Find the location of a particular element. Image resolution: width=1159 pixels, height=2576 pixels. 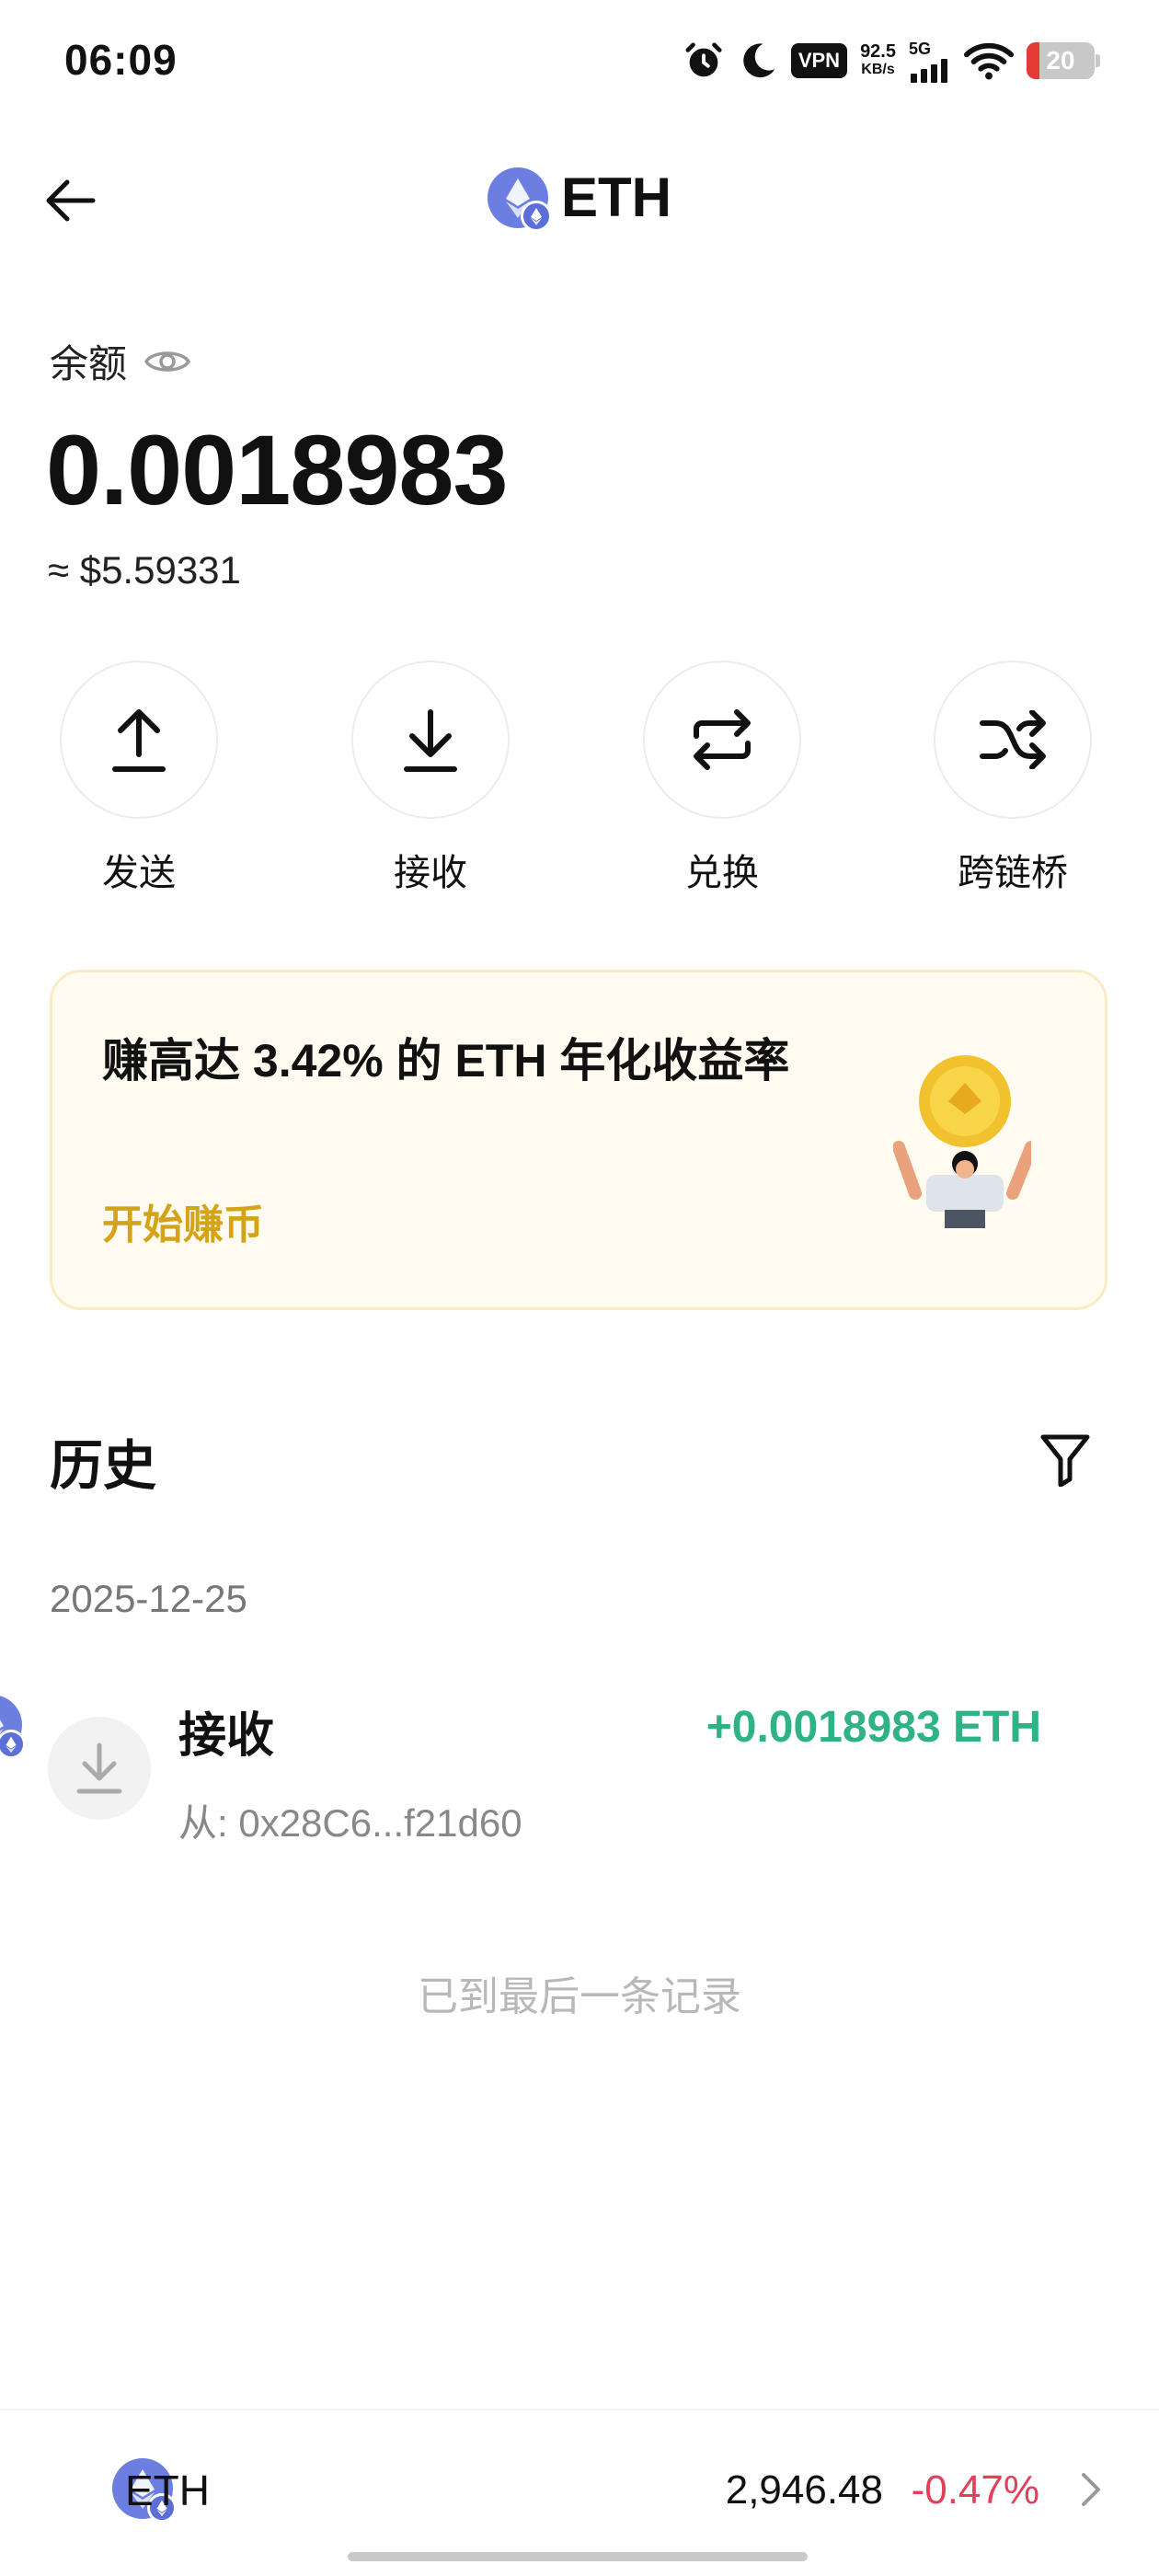

bridge-button is located at coordinates (1013, 740).